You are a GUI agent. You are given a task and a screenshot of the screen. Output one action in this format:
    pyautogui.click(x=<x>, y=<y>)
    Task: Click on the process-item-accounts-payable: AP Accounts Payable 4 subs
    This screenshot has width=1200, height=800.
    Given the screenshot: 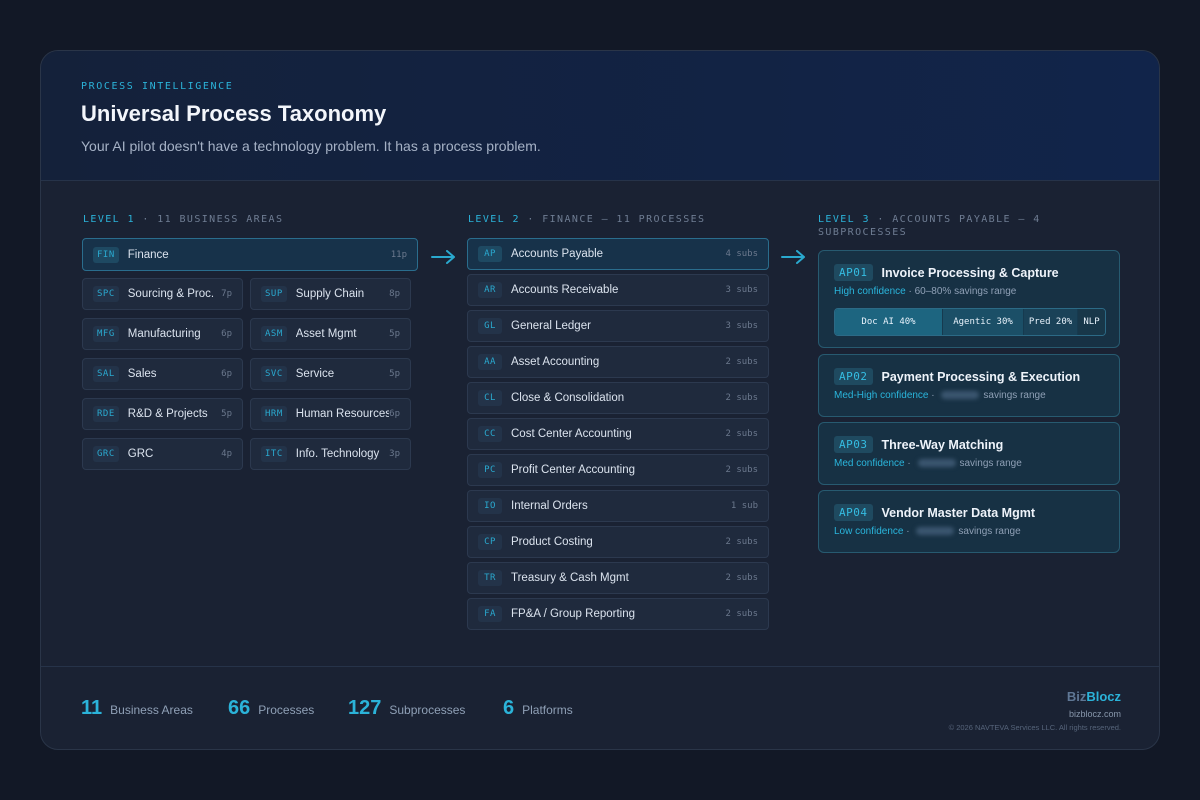 What is the action you would take?
    pyautogui.click(x=618, y=254)
    